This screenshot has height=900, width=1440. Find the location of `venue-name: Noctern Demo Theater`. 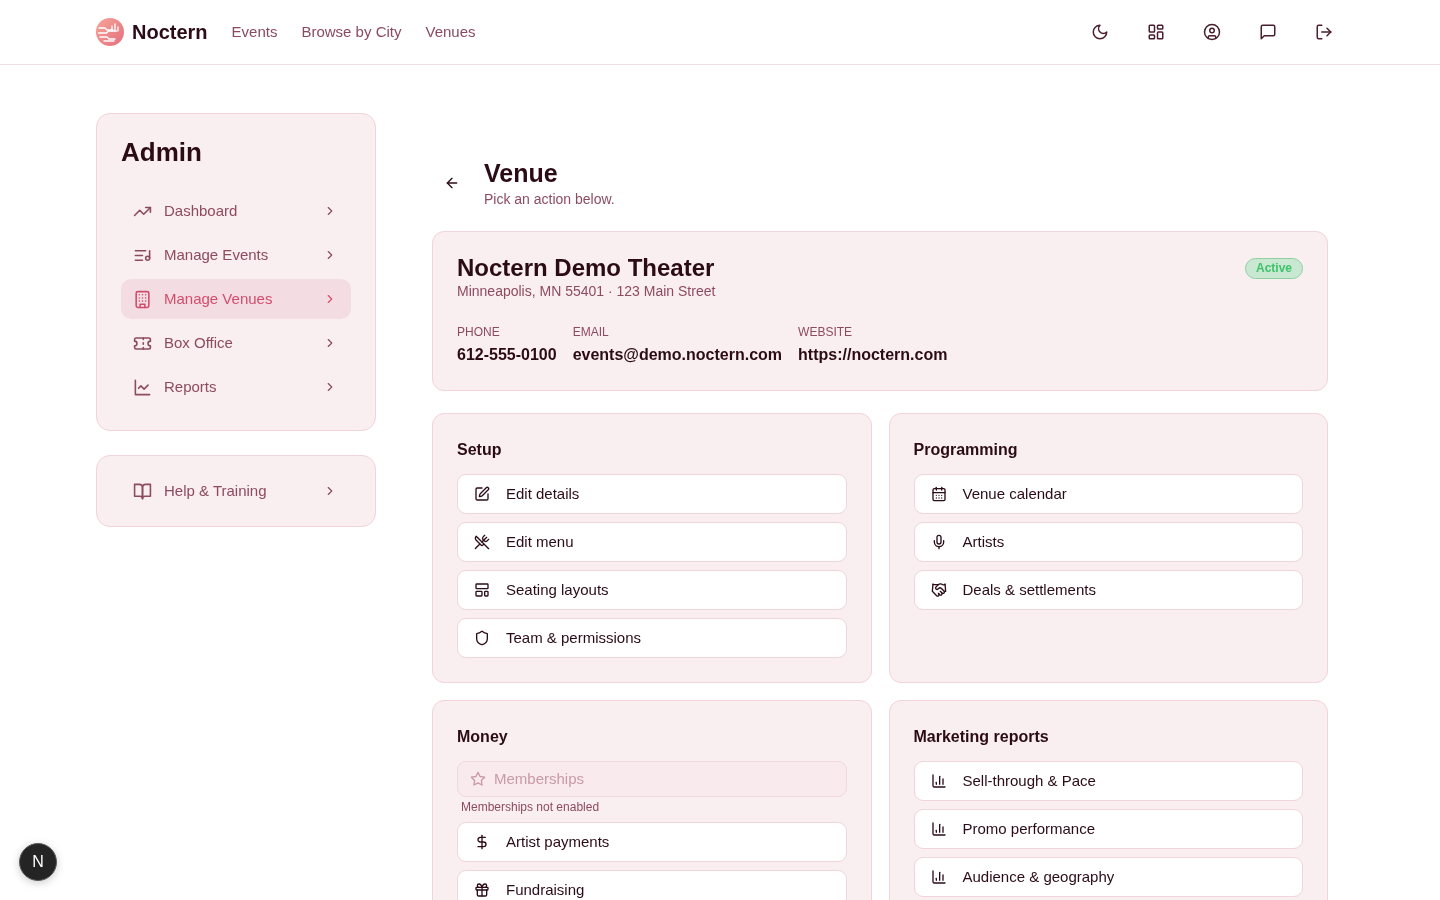

venue-name: Noctern Demo Theater is located at coordinates (586, 268).